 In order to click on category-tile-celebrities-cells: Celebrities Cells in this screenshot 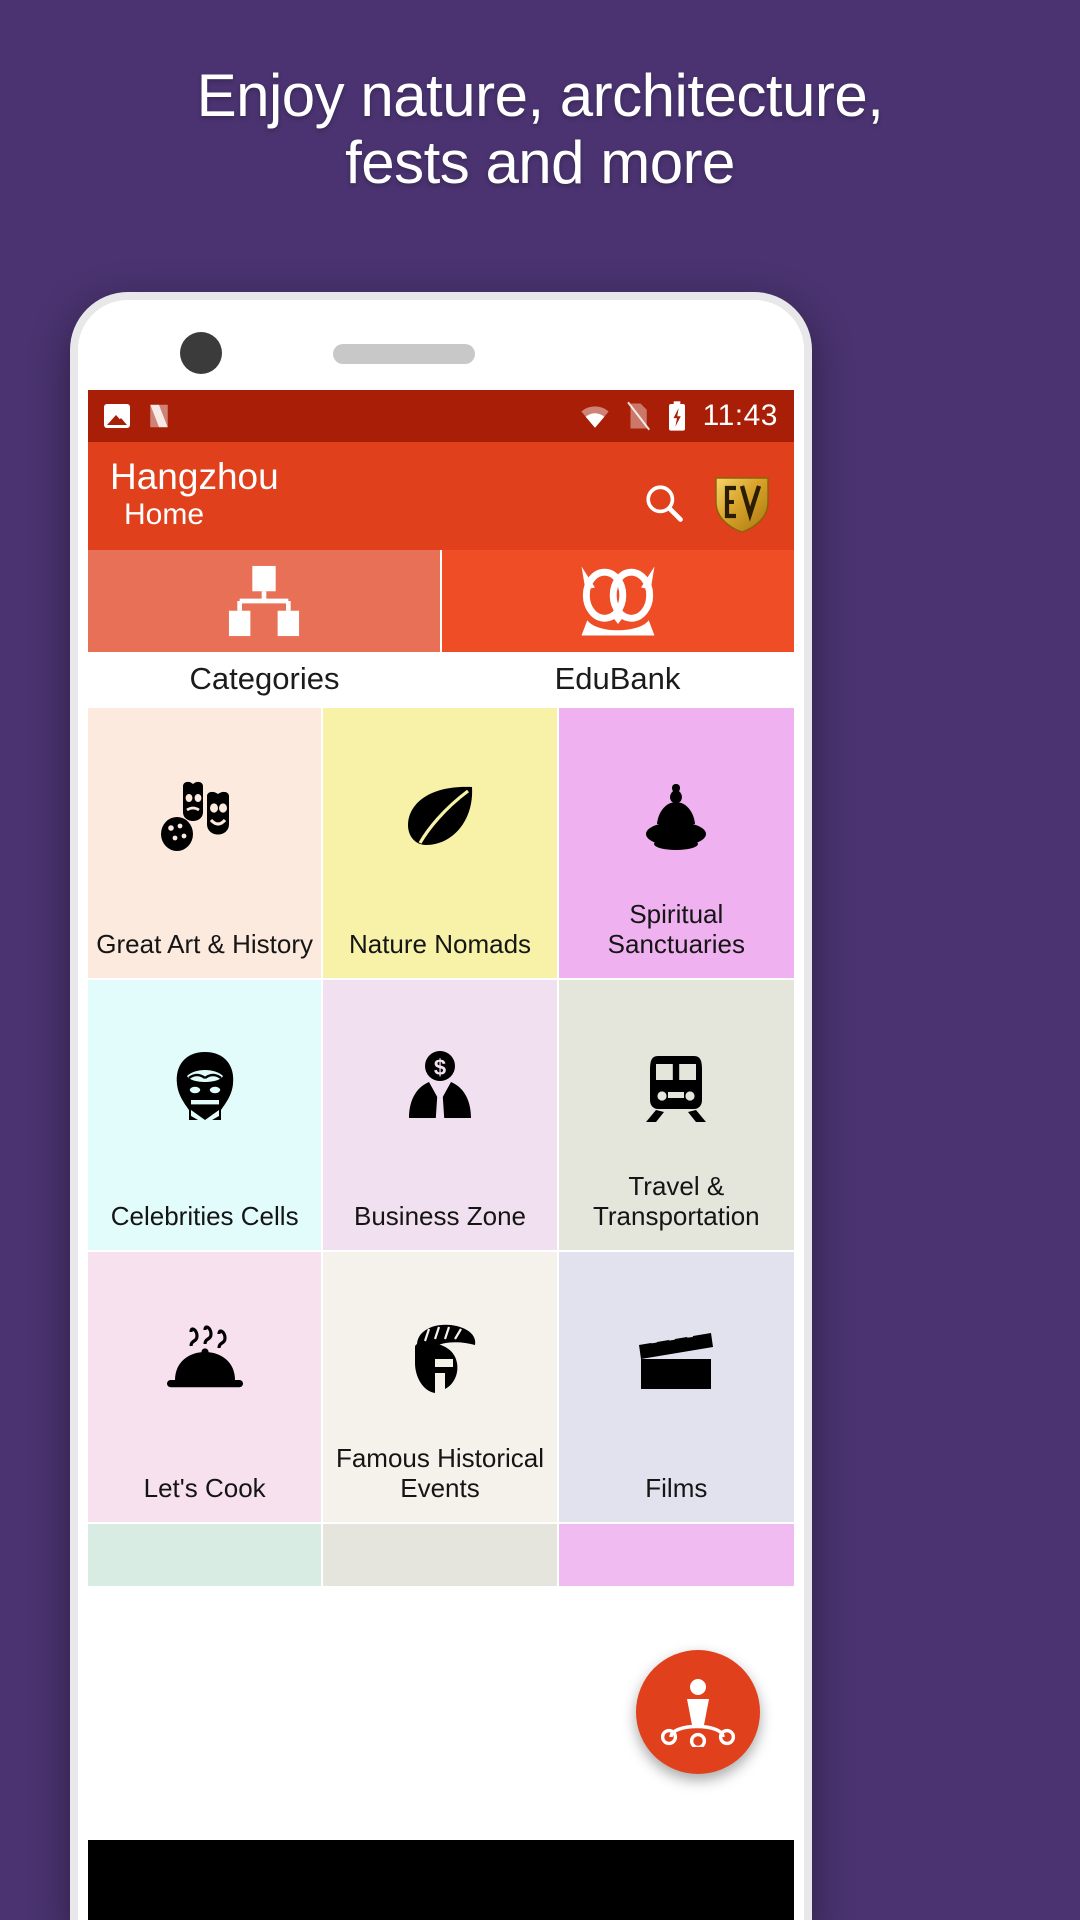, I will do `click(206, 1116)`.